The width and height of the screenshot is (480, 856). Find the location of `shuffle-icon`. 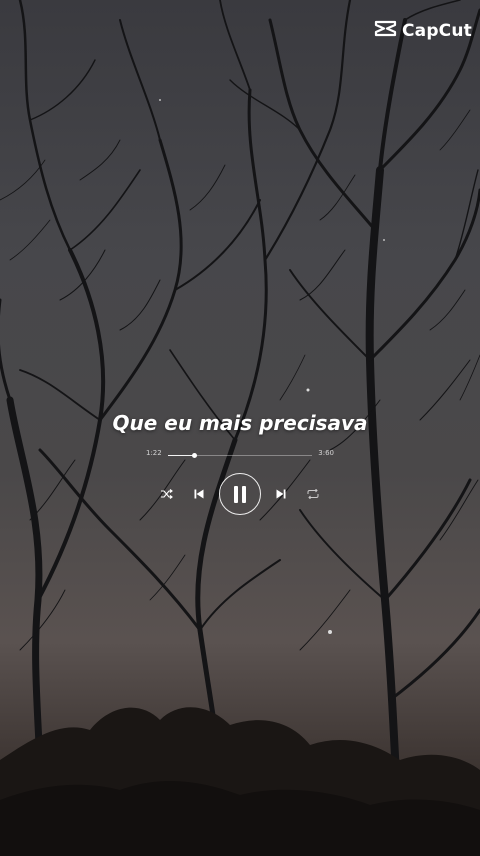

shuffle-icon is located at coordinates (167, 494).